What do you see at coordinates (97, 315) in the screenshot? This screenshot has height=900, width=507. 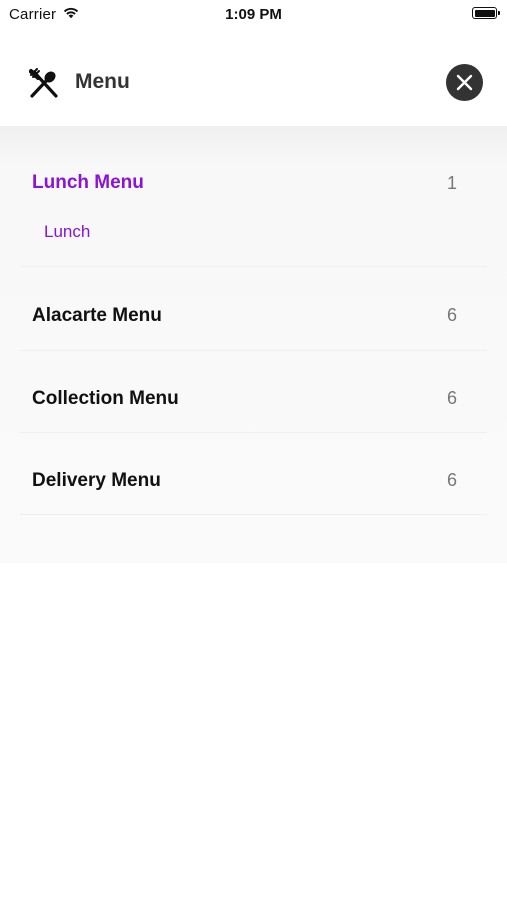 I see `menu-item-title: Alacarte Menu` at bounding box center [97, 315].